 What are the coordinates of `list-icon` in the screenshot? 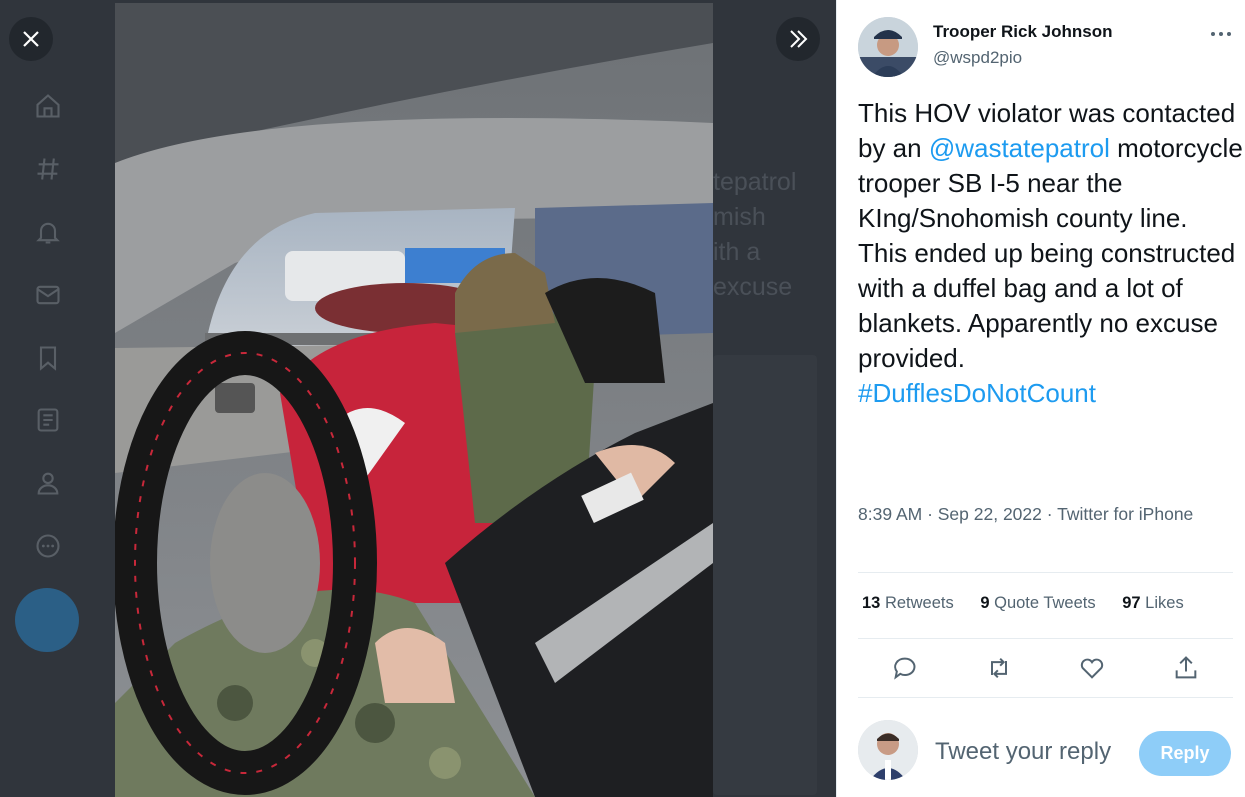 It's located at (48, 420).